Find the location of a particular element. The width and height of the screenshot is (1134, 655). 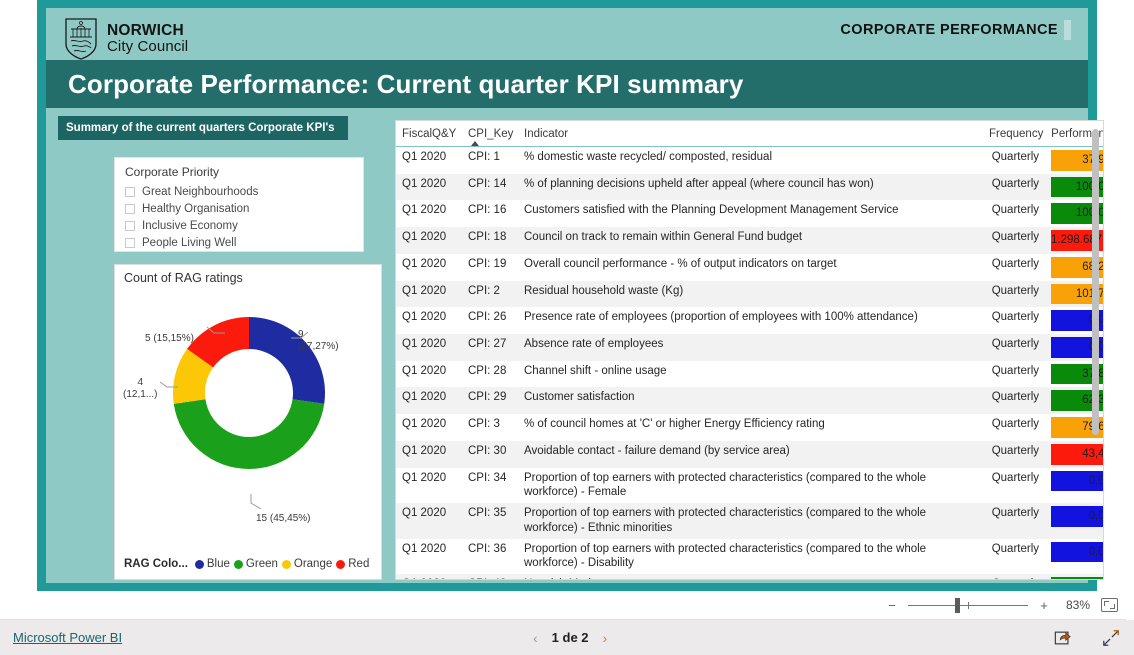

cell-cpi-key: CPI: 35 is located at coordinates (490, 521).